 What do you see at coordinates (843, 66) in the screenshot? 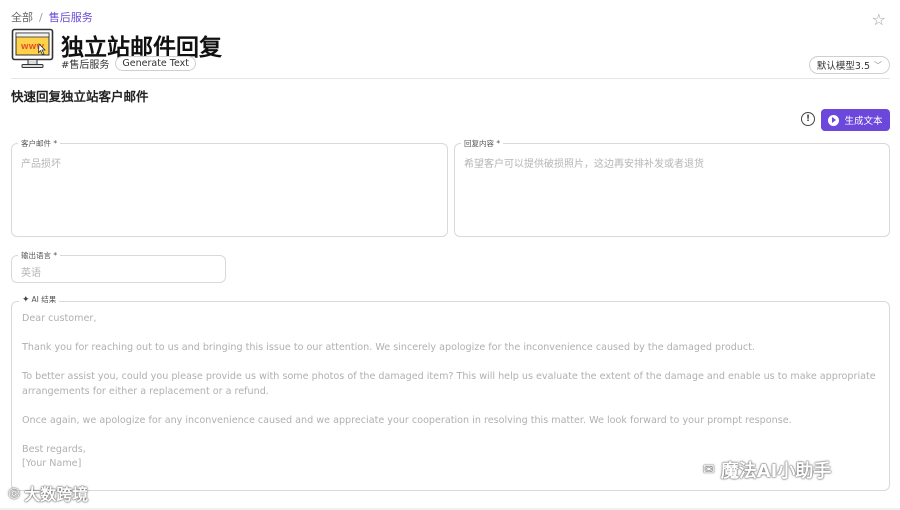
I see `model-select-value: 默认模型3.5` at bounding box center [843, 66].